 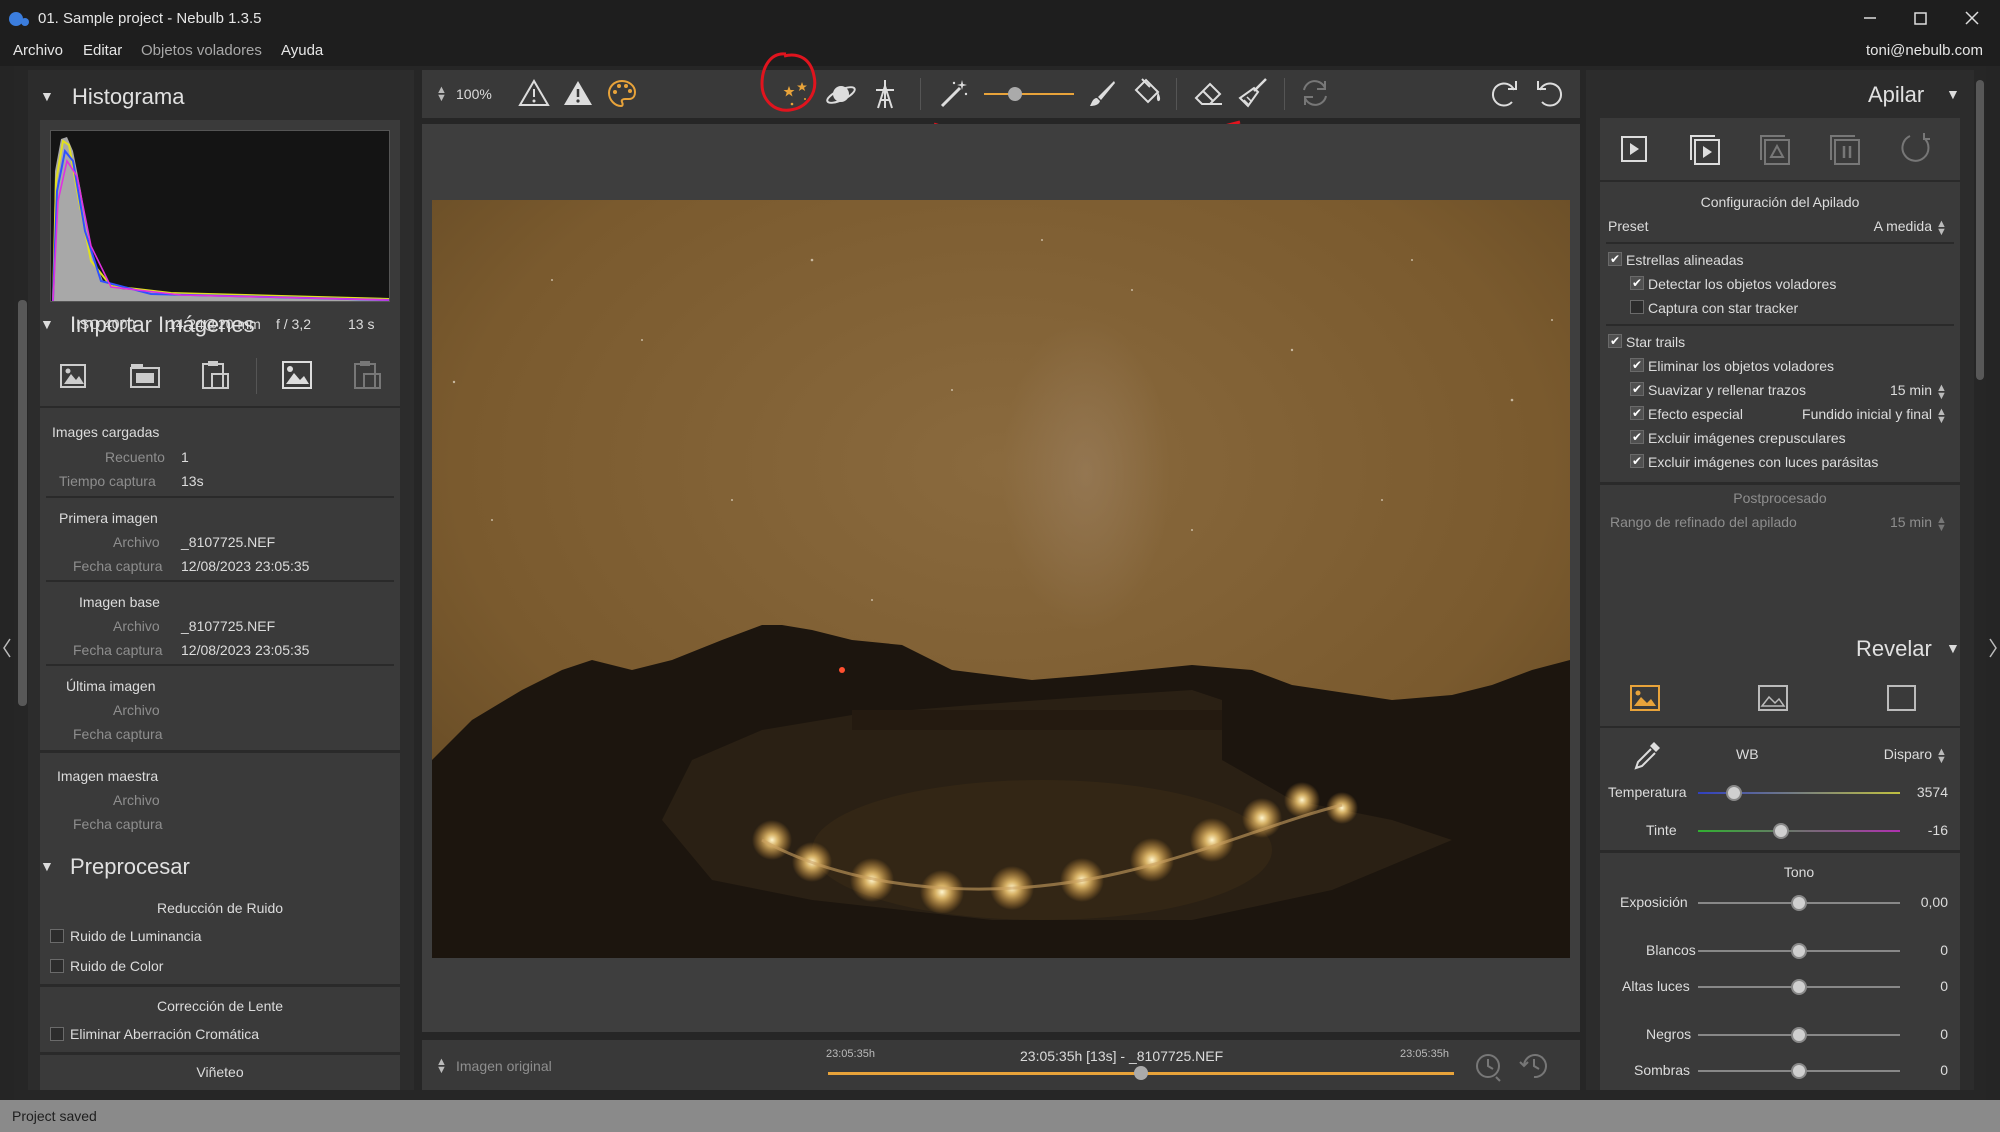 I want to click on tint-value: -16, so click(x=1919, y=830).